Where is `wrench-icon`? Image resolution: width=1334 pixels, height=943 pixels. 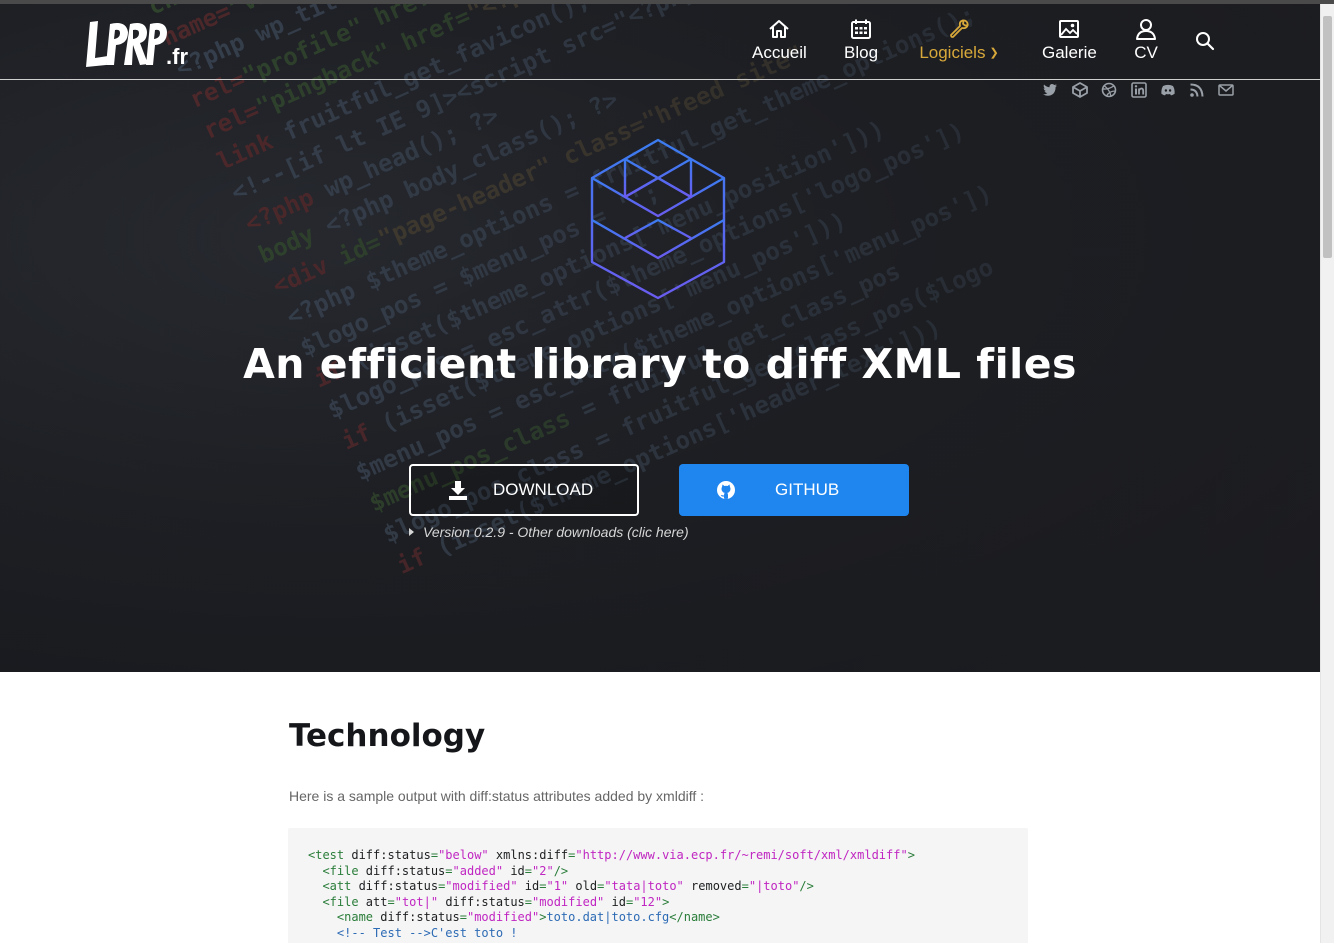 wrench-icon is located at coordinates (959, 28).